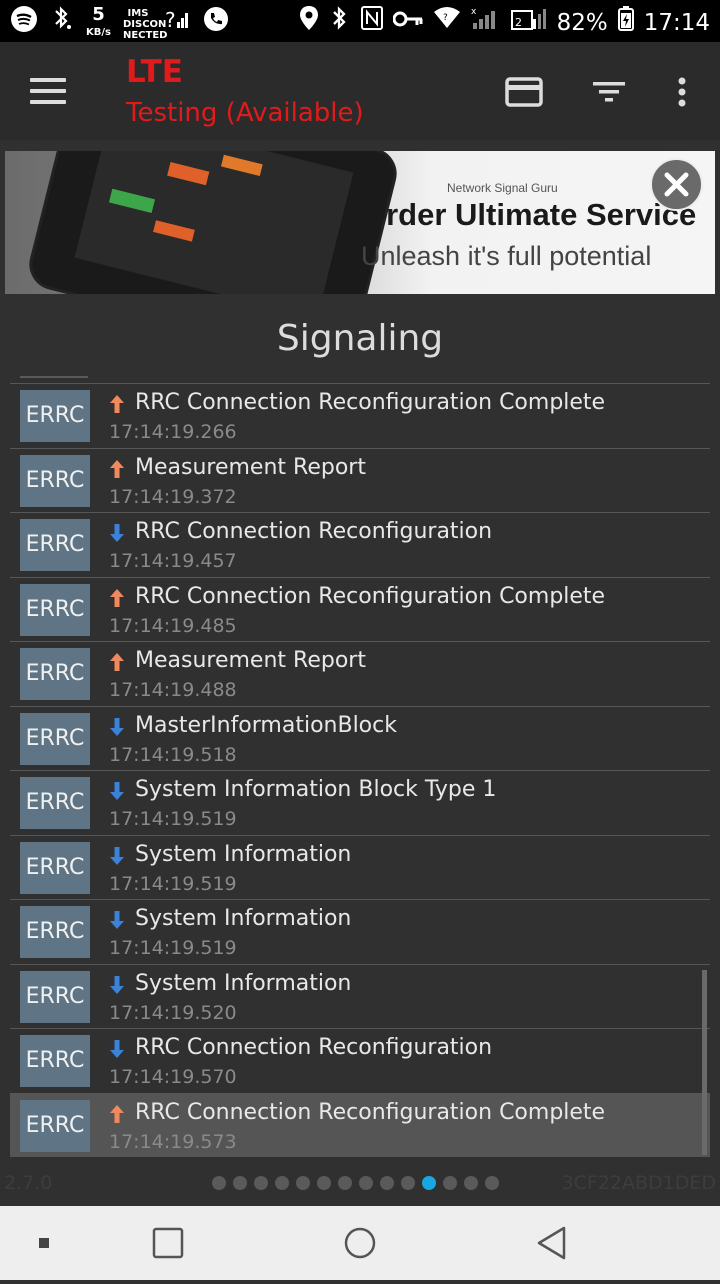 The width and height of the screenshot is (720, 1284). Describe the element at coordinates (309, 23) in the screenshot. I see `location-icon` at that location.